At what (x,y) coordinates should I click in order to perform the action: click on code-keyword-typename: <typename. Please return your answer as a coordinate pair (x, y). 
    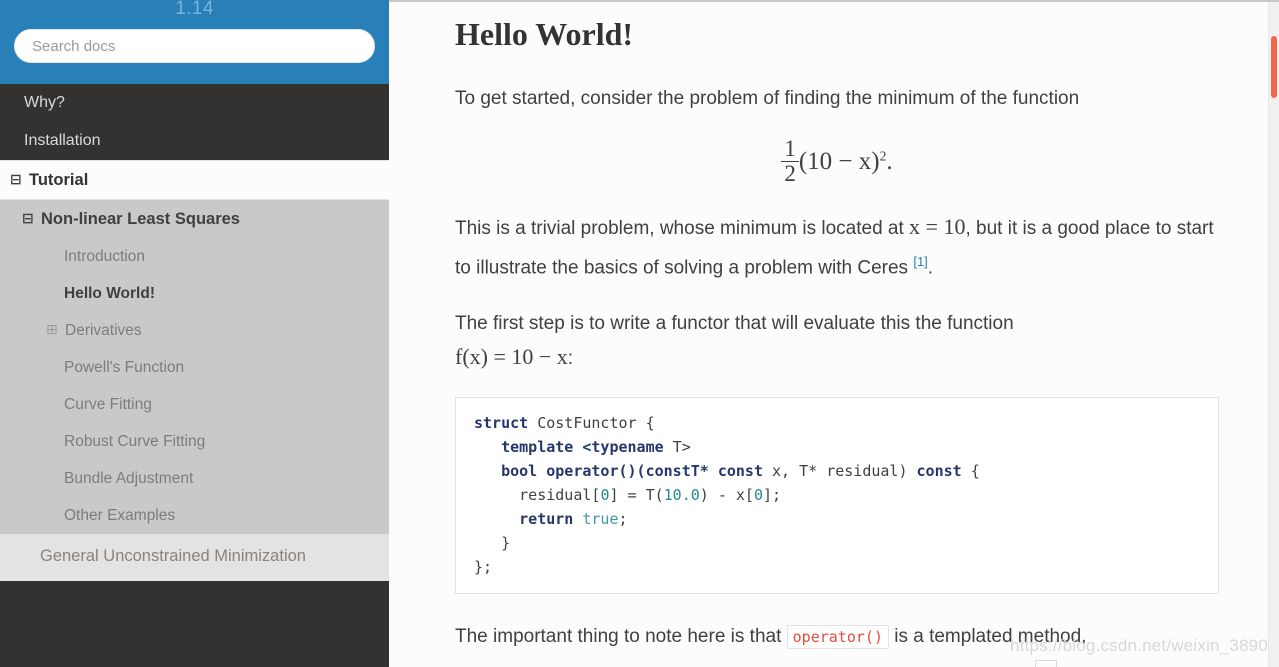
    Looking at the image, I should click on (623, 446).